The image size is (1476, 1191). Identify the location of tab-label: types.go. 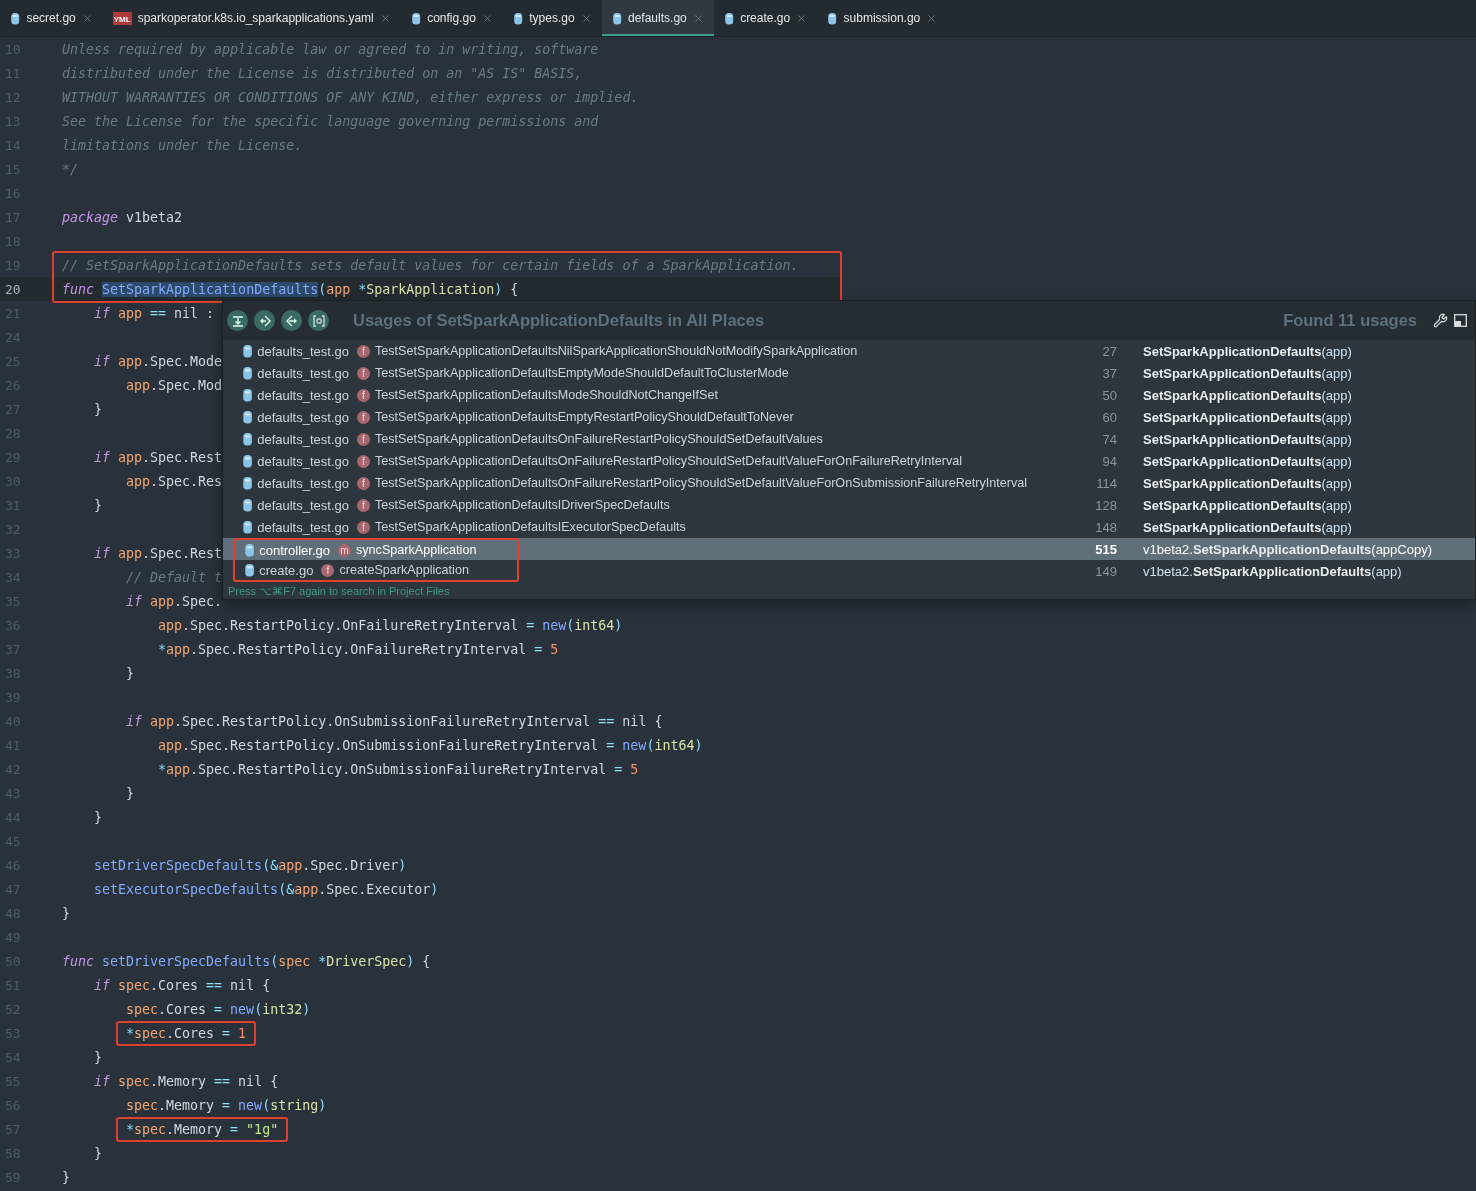
(552, 18).